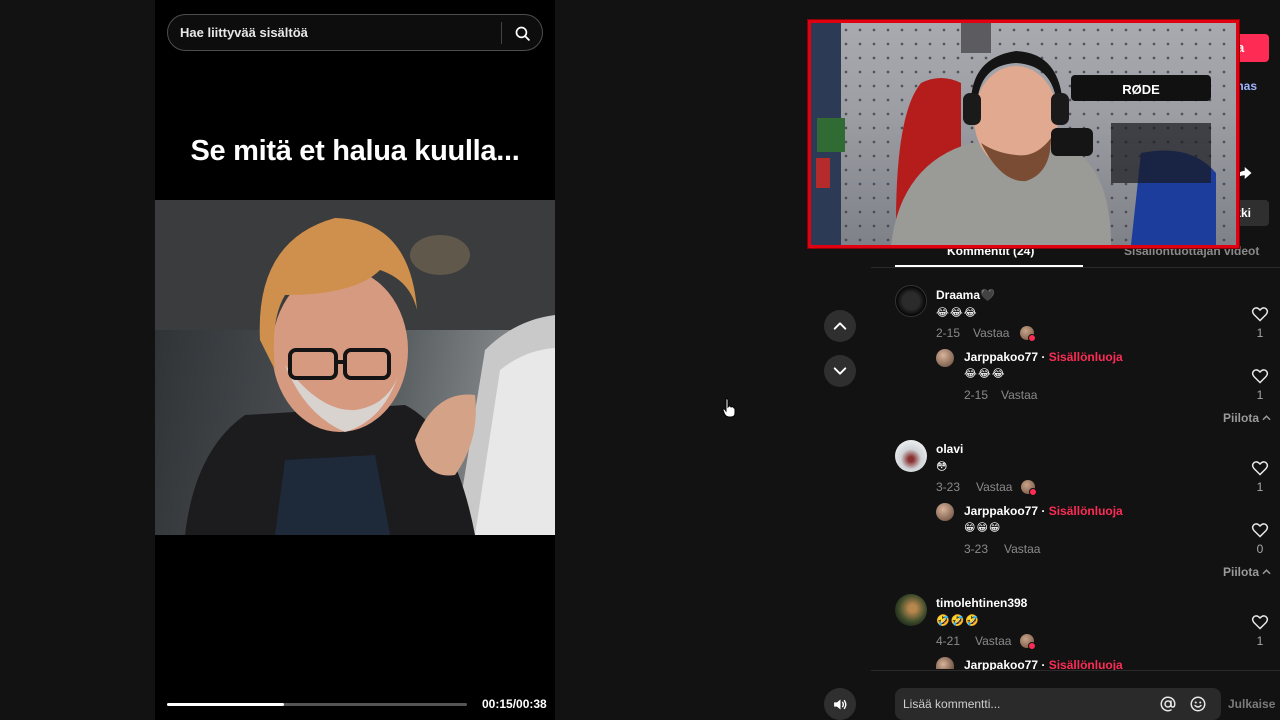 The height and width of the screenshot is (720, 1280). I want to click on video-image, so click(355, 367).